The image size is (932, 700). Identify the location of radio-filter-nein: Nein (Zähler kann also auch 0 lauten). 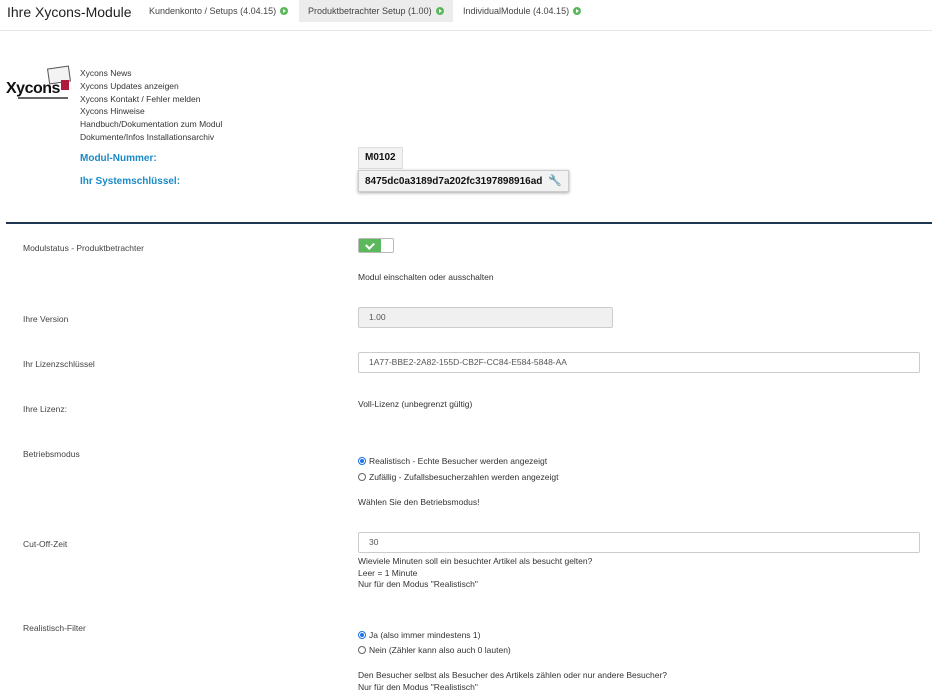
(434, 650).